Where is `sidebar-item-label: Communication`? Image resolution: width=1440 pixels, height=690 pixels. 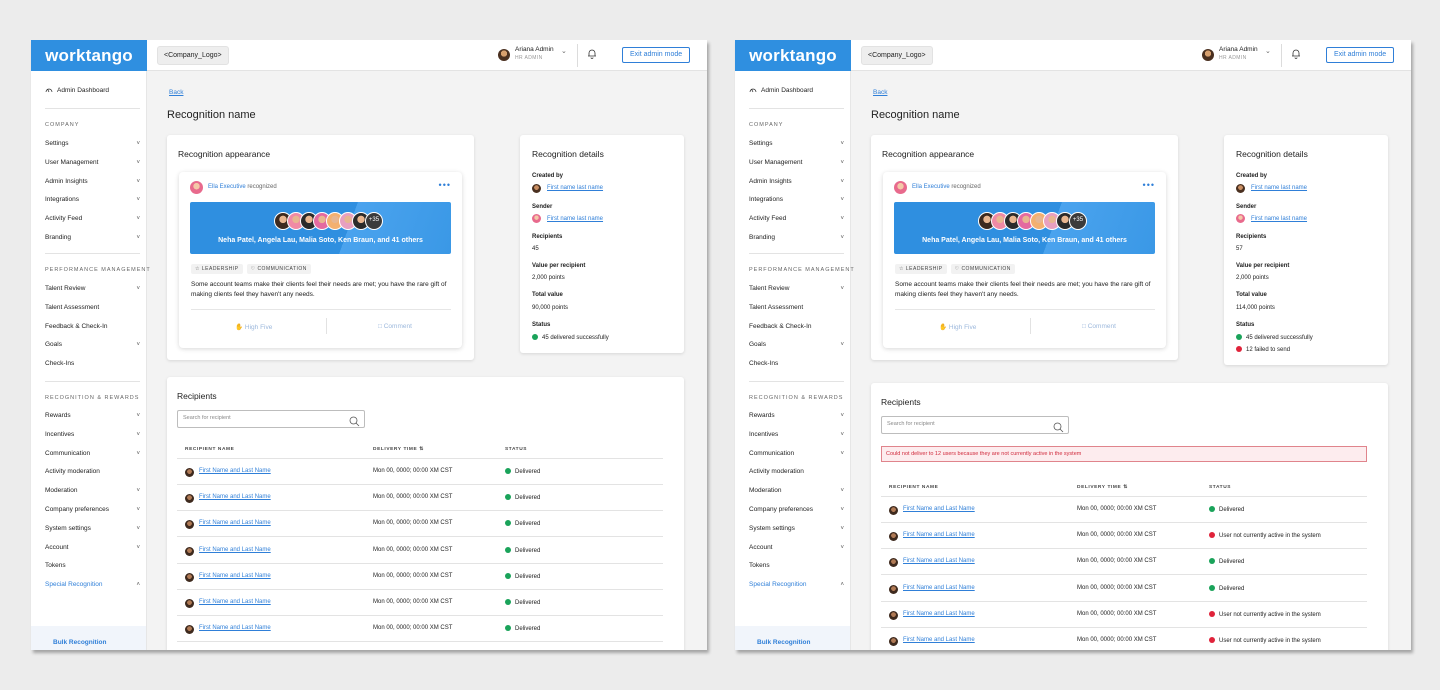 sidebar-item-label: Communication is located at coordinates (772, 453).